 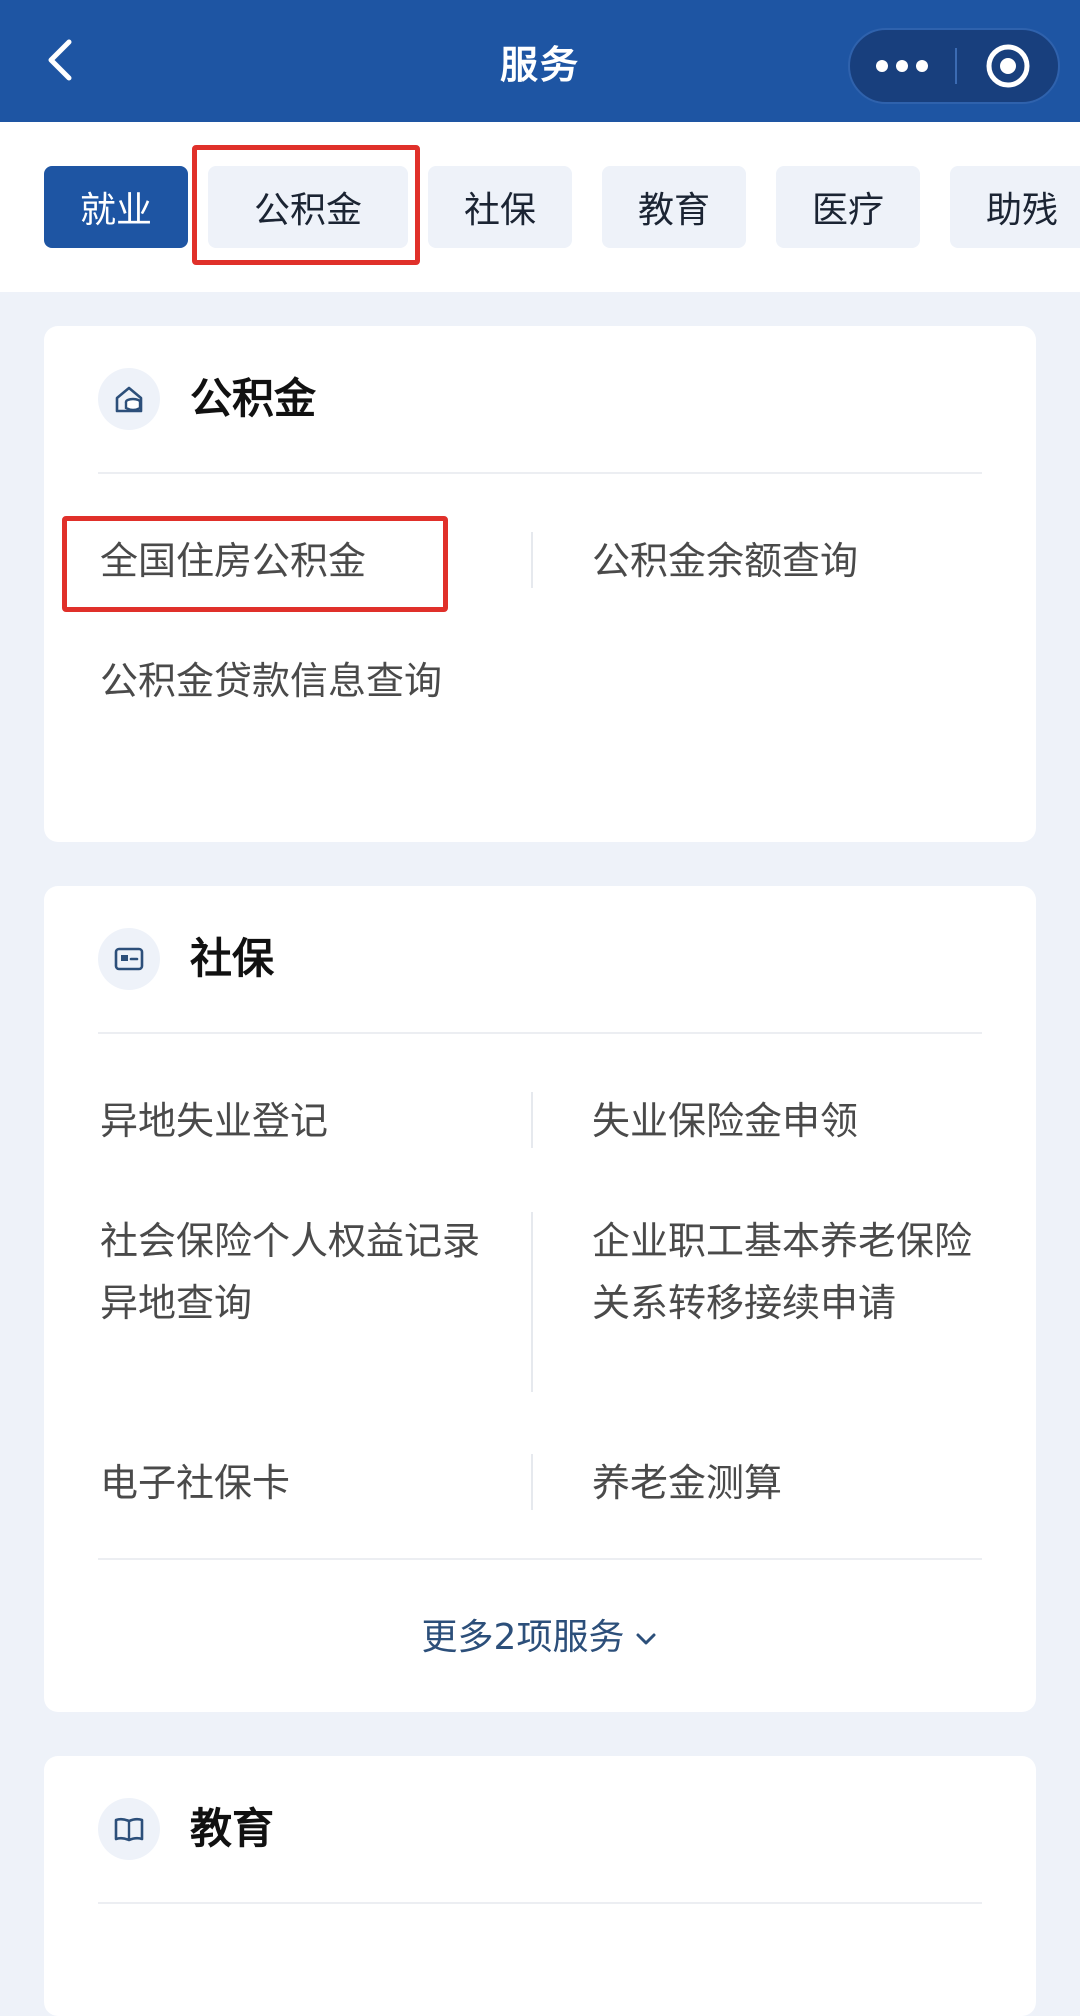 I want to click on service-item: 社会保险个人权益记录异地查询, so click(x=300, y=1272).